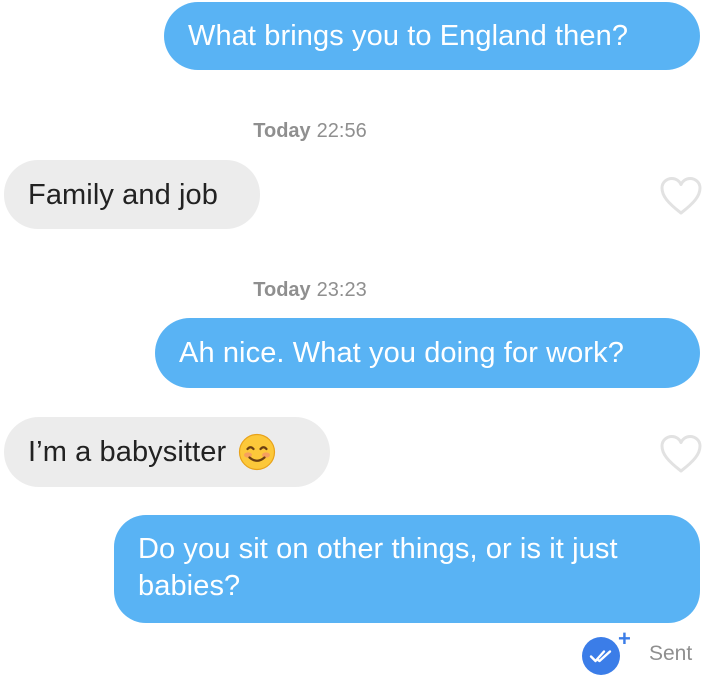 The width and height of the screenshot is (724, 687). I want to click on timestamp: Today 22:56, so click(310, 131).